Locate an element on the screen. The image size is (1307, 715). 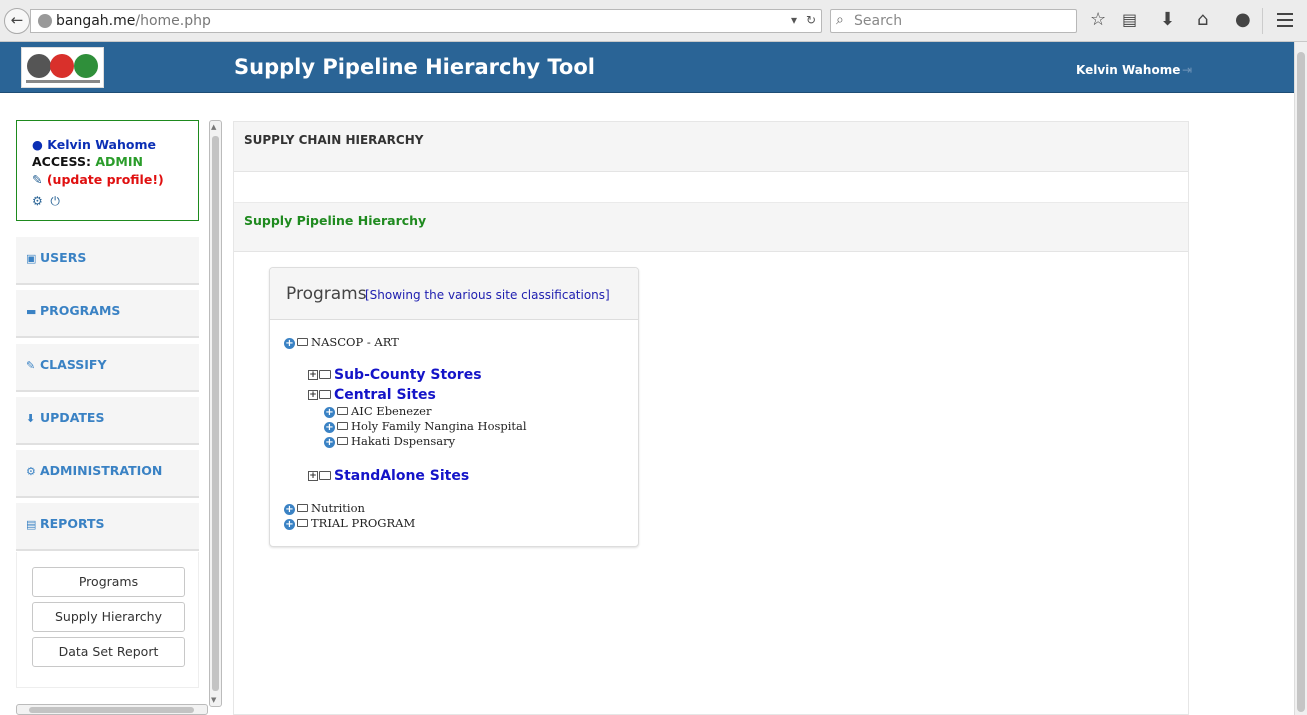
back-button: ← is located at coordinates (17, 21).